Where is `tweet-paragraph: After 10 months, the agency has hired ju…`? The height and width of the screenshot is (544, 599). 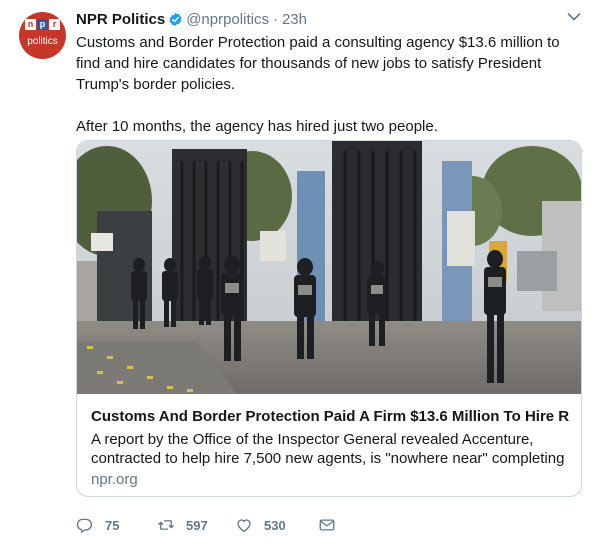 tweet-paragraph: After 10 months, the agency has hired ju… is located at coordinates (257, 126).